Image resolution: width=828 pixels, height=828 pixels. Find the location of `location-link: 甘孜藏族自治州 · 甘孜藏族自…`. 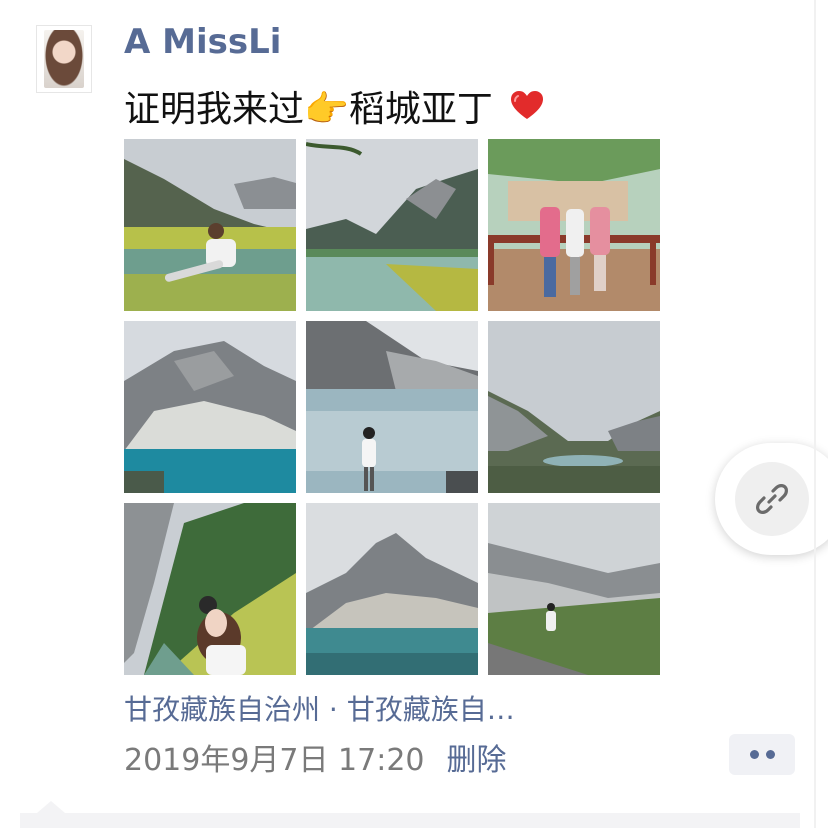

location-link: 甘孜藏族自治州 · 甘孜藏族自… is located at coordinates (319, 708).